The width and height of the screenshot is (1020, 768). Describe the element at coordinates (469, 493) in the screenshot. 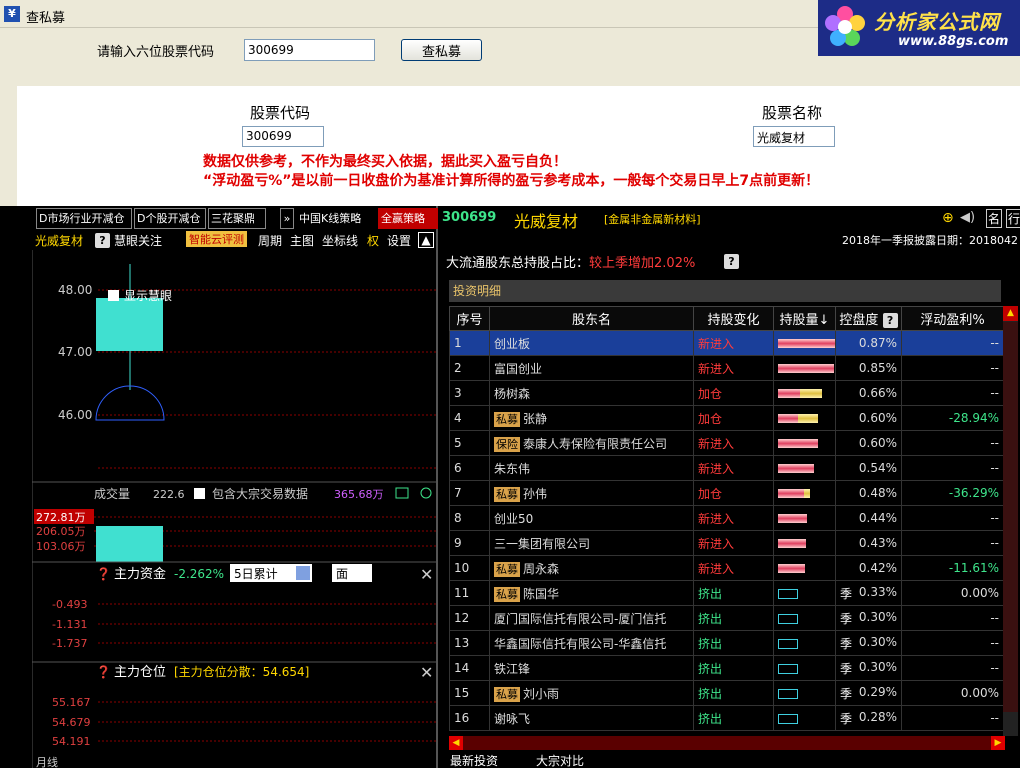

I see `row-number: 7` at that location.